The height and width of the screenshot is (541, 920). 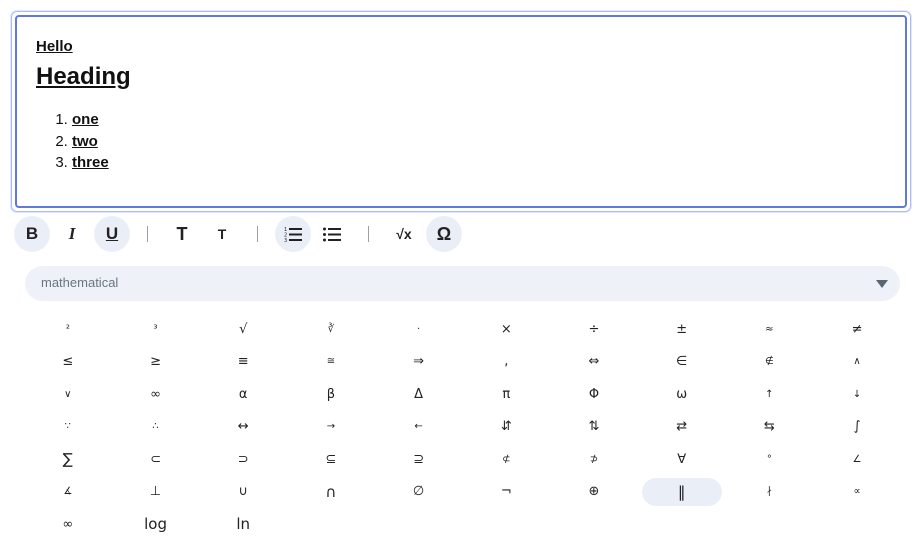 I want to click on symbol-cell: ⊂, so click(x=156, y=459).